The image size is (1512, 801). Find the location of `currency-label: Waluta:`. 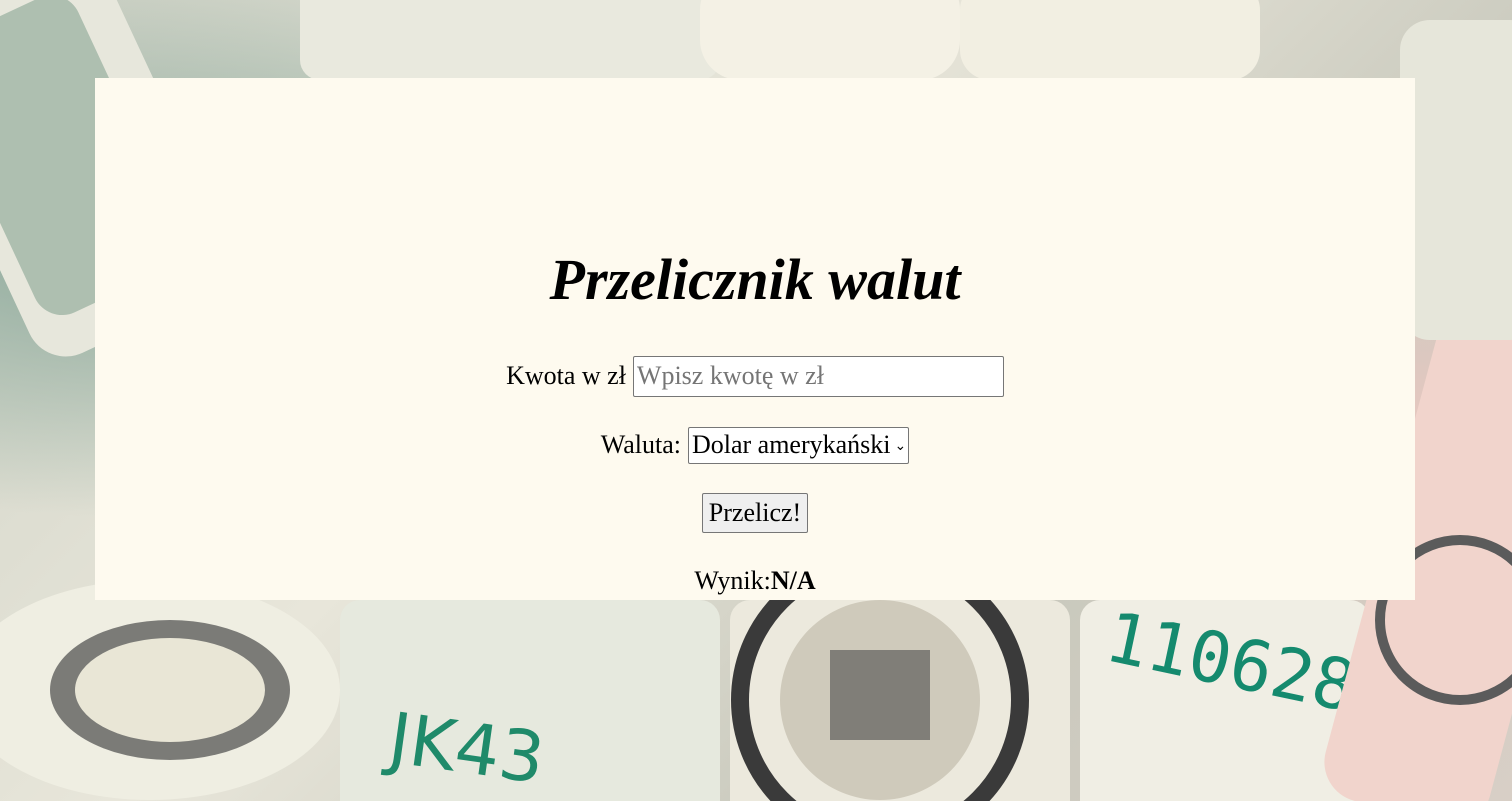

currency-label: Waluta: is located at coordinates (640, 444).